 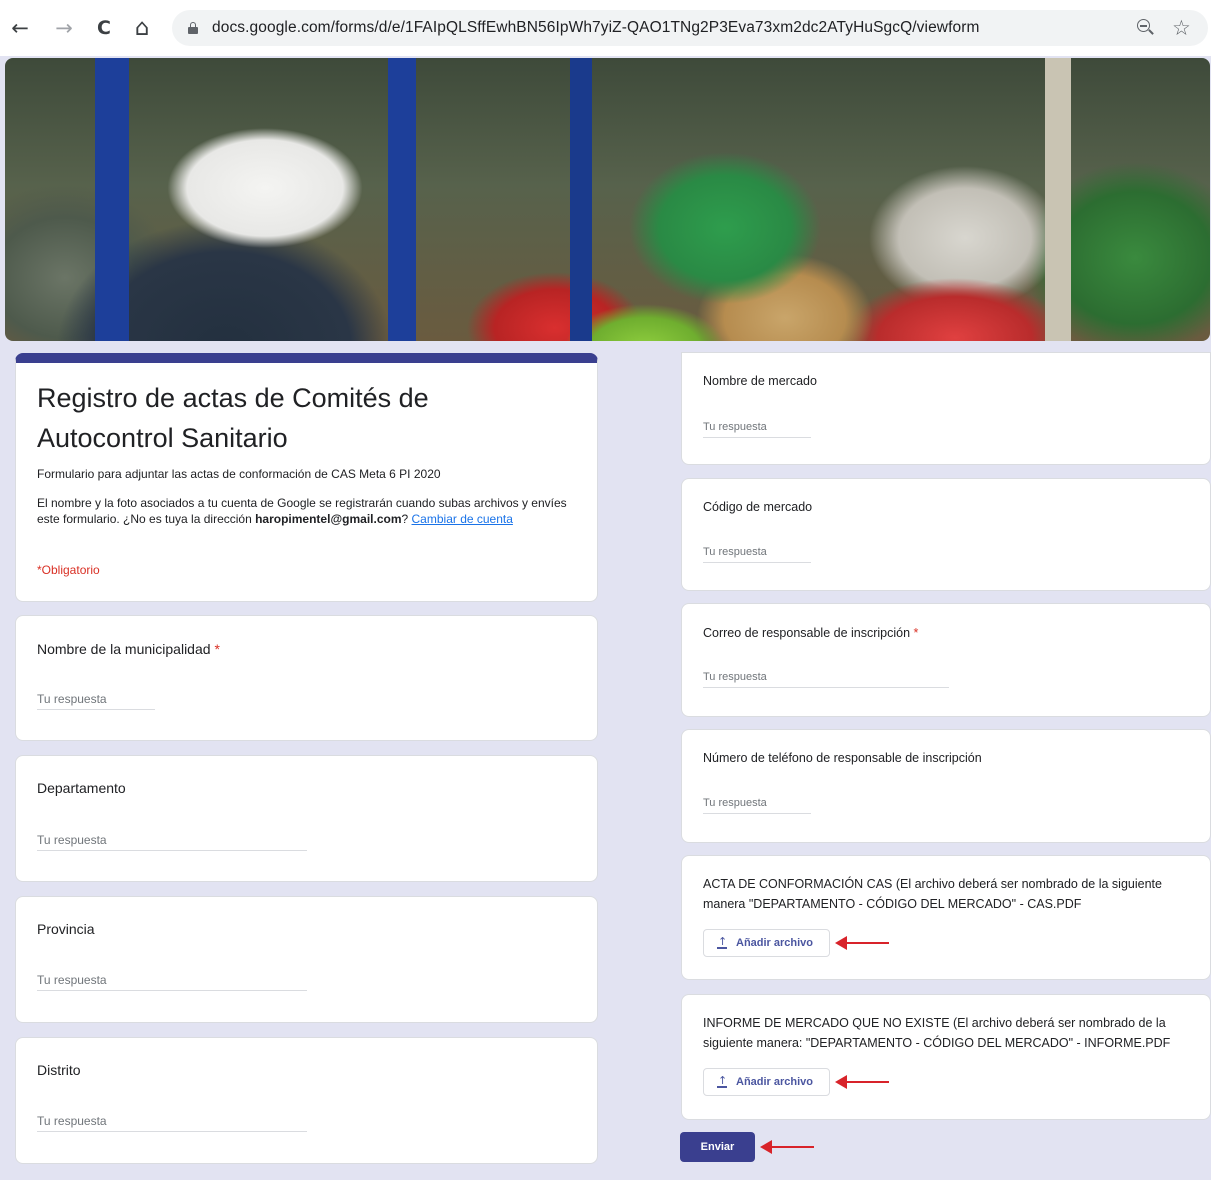 What do you see at coordinates (142, 28) in the screenshot?
I see `home-icon: ⌂` at bounding box center [142, 28].